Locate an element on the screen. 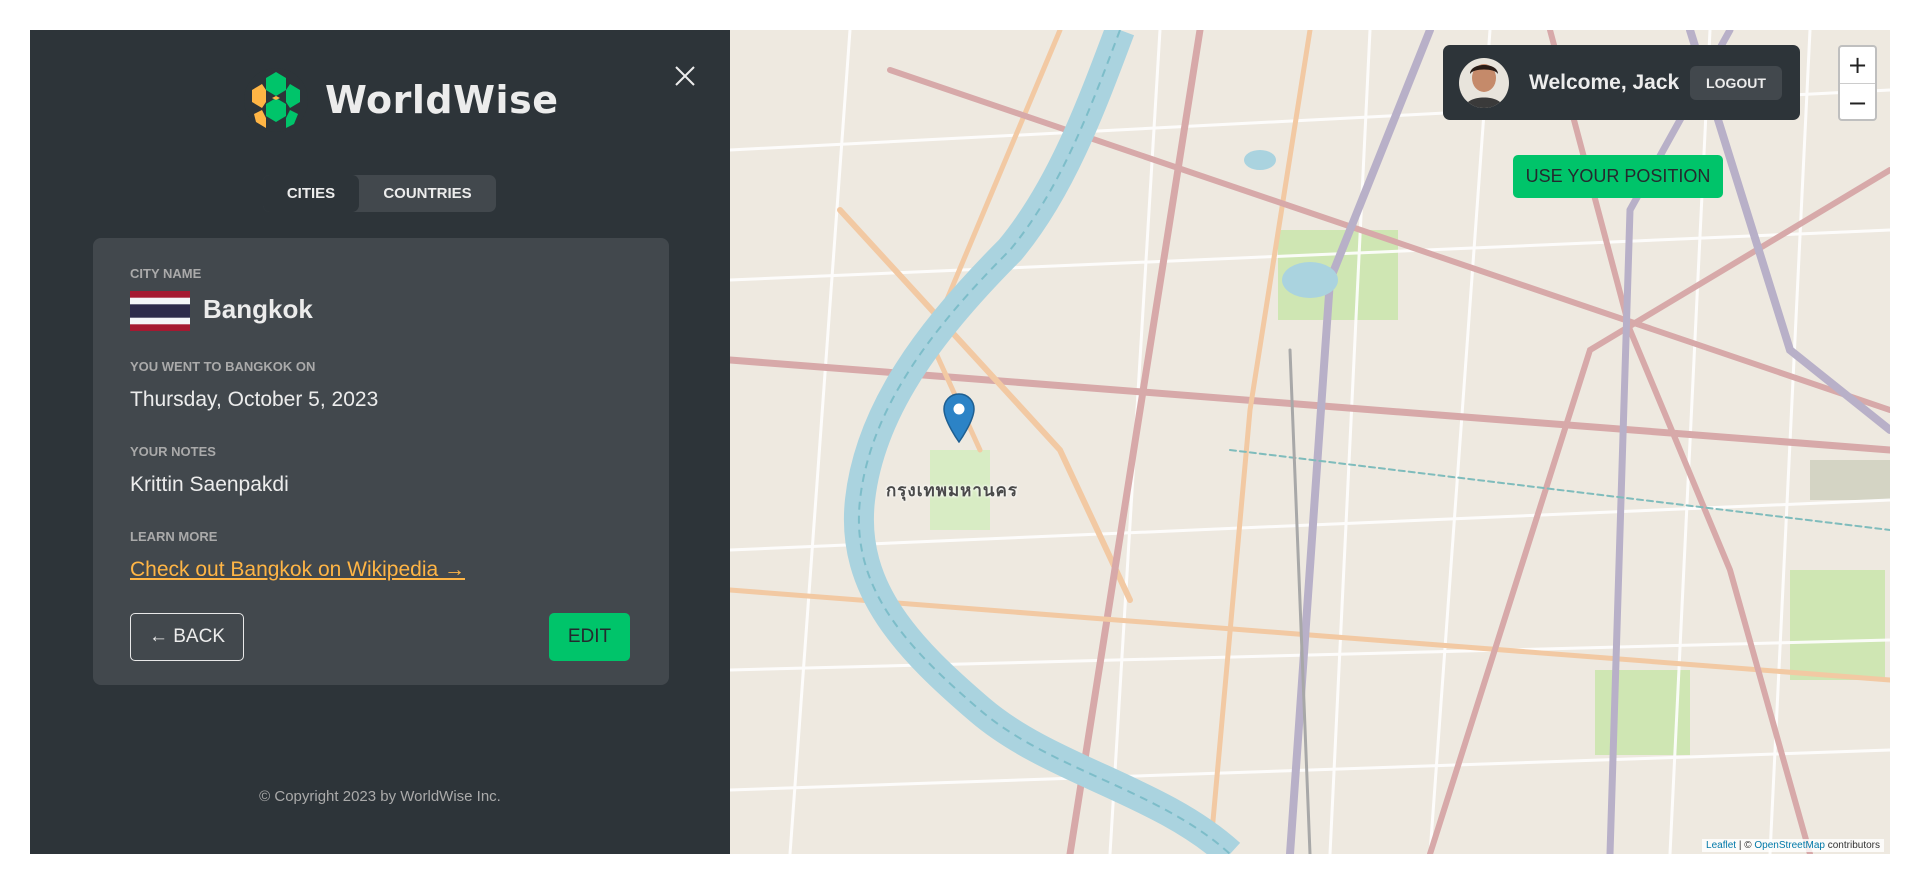 This screenshot has width=1920, height=883. learn-more-label: LEARN MORE is located at coordinates (174, 536).